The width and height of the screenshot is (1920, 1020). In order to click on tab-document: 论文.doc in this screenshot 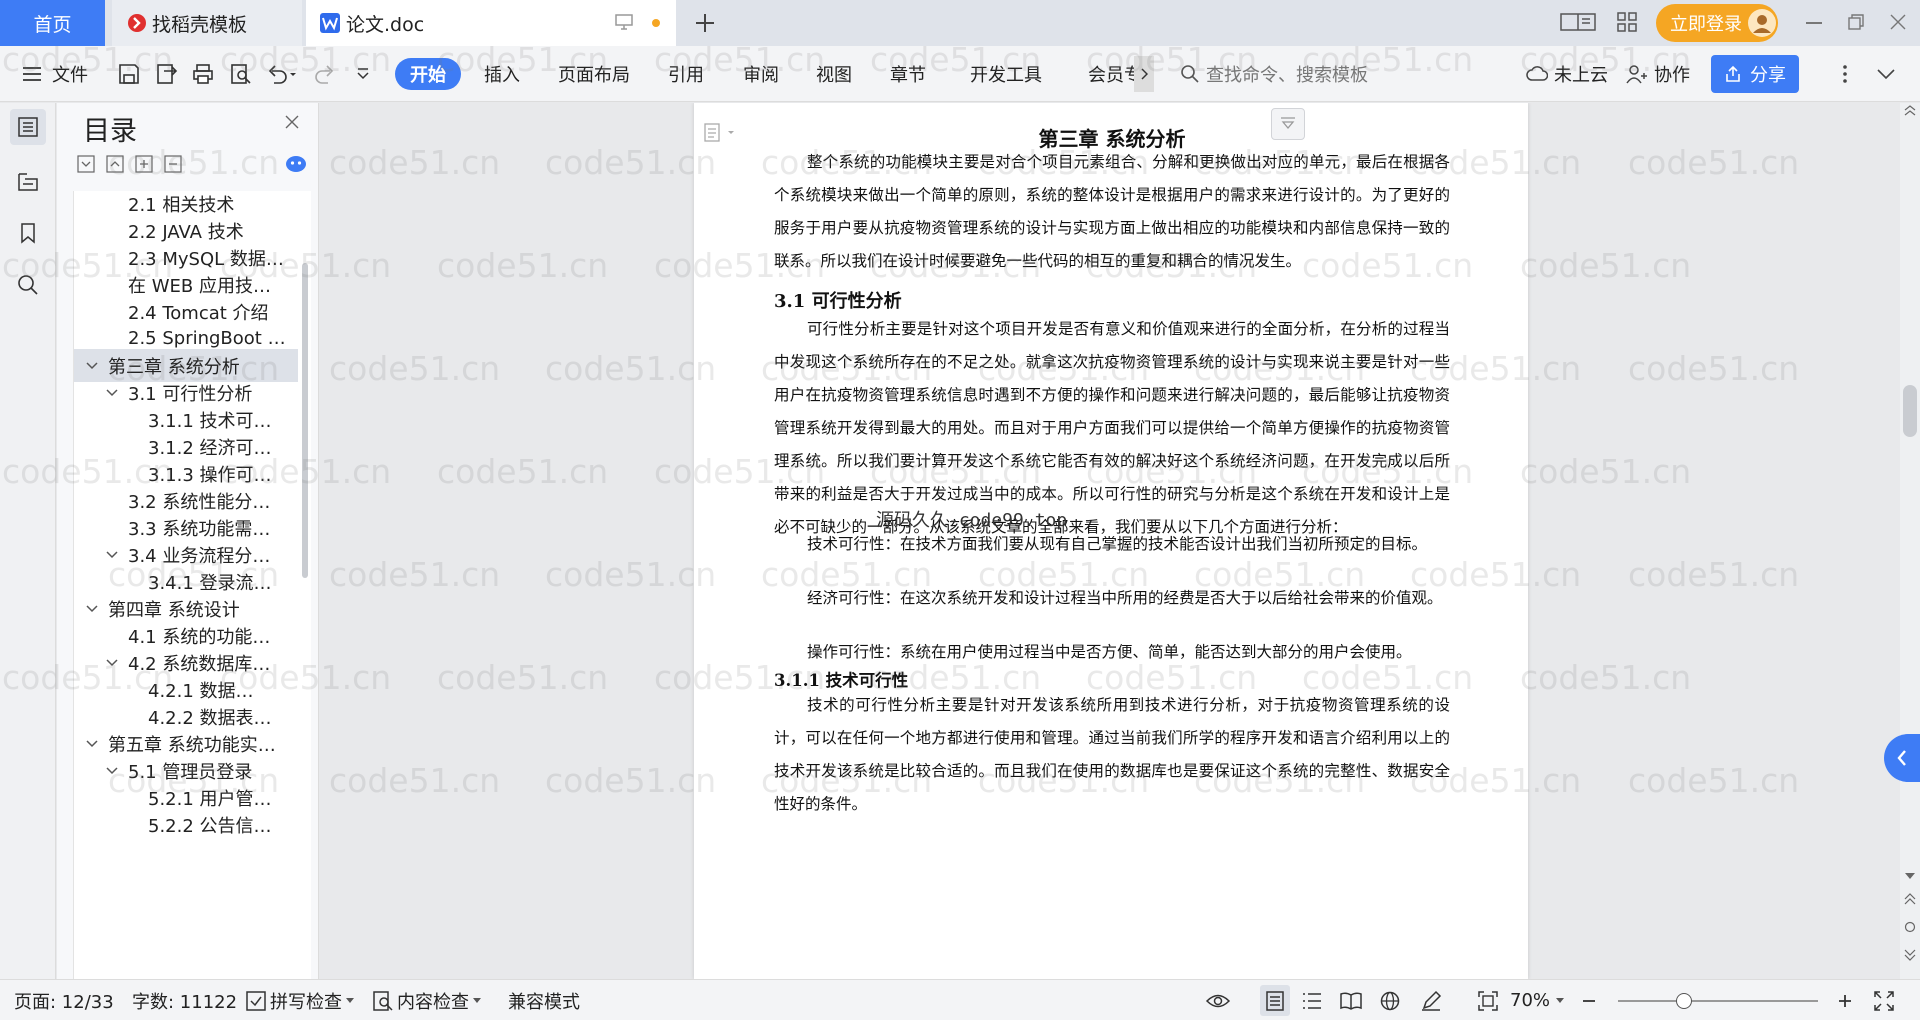, I will do `click(491, 23)`.